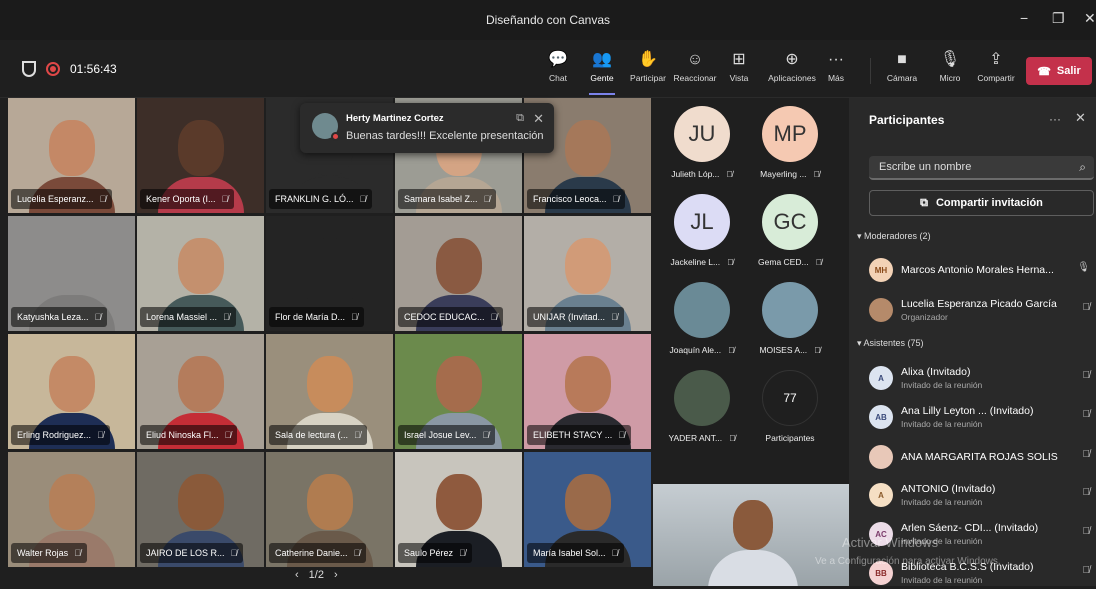 This screenshot has height=589, width=1096. Describe the element at coordinates (790, 142) in the screenshot. I see `participant-thumbnail: MP Mayerling ... 🎙̸` at that location.